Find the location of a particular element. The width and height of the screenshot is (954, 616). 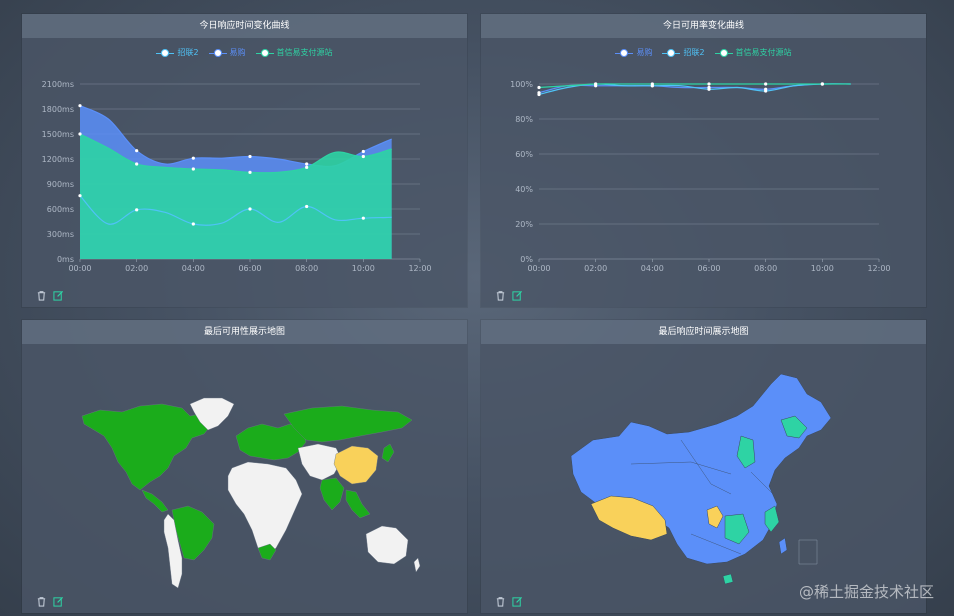

world-map is located at coordinates (251, 493).